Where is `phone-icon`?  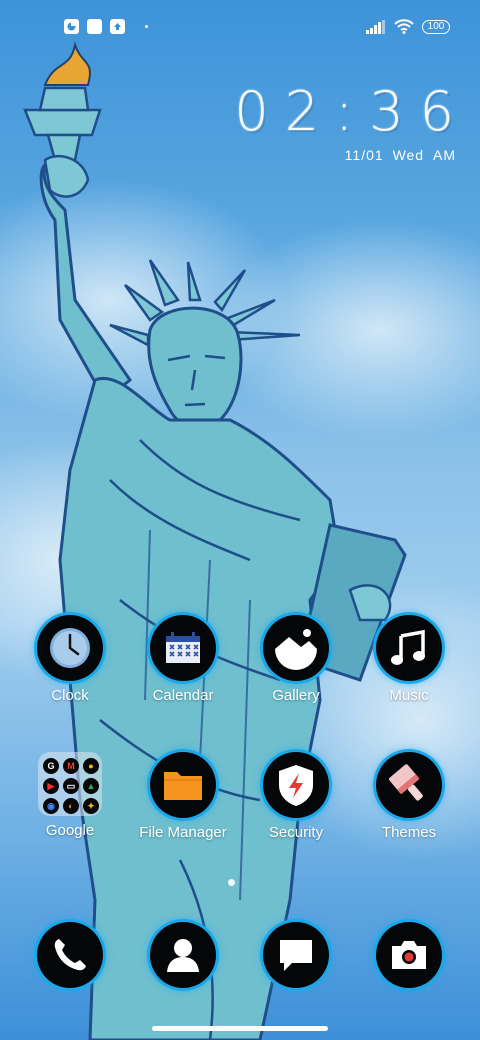 phone-icon is located at coordinates (70, 955).